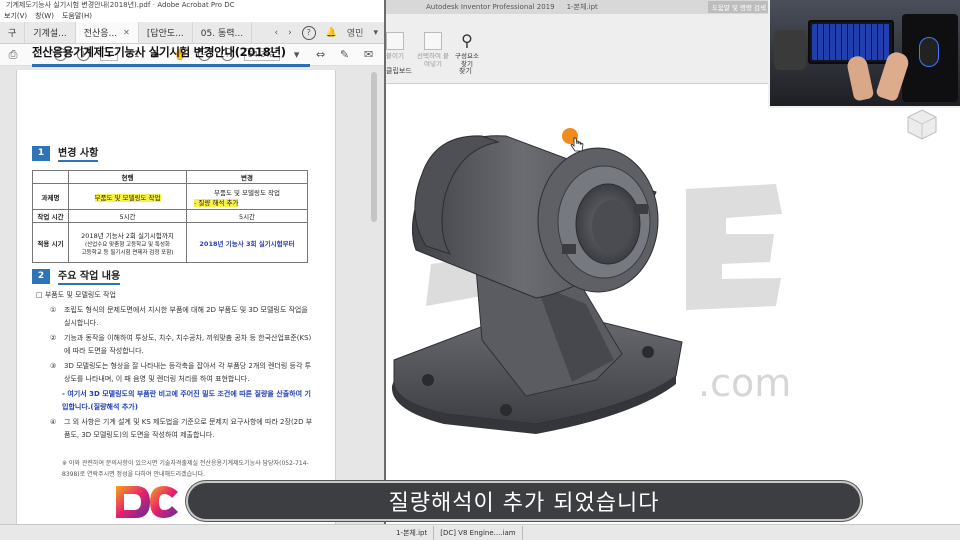  What do you see at coordinates (41, 276) in the screenshot?
I see `section-number: 2` at bounding box center [41, 276].